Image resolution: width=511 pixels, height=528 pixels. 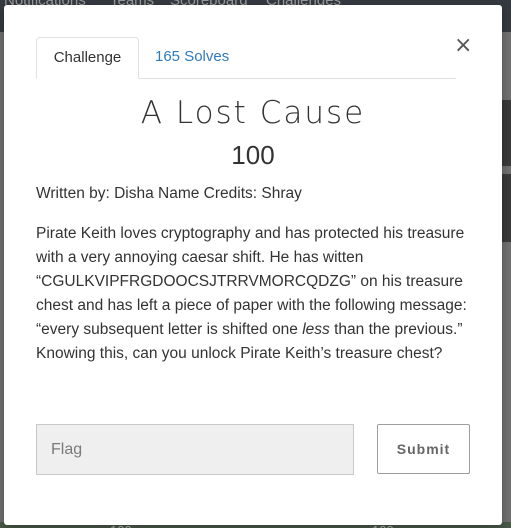 I want to click on challenge-points: 100, so click(x=253, y=155).